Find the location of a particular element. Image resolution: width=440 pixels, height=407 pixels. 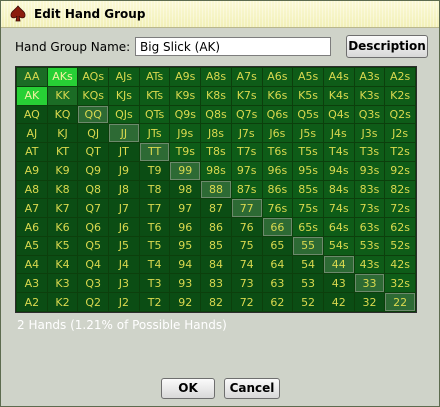

hand-cell: 85 is located at coordinates (216, 245).